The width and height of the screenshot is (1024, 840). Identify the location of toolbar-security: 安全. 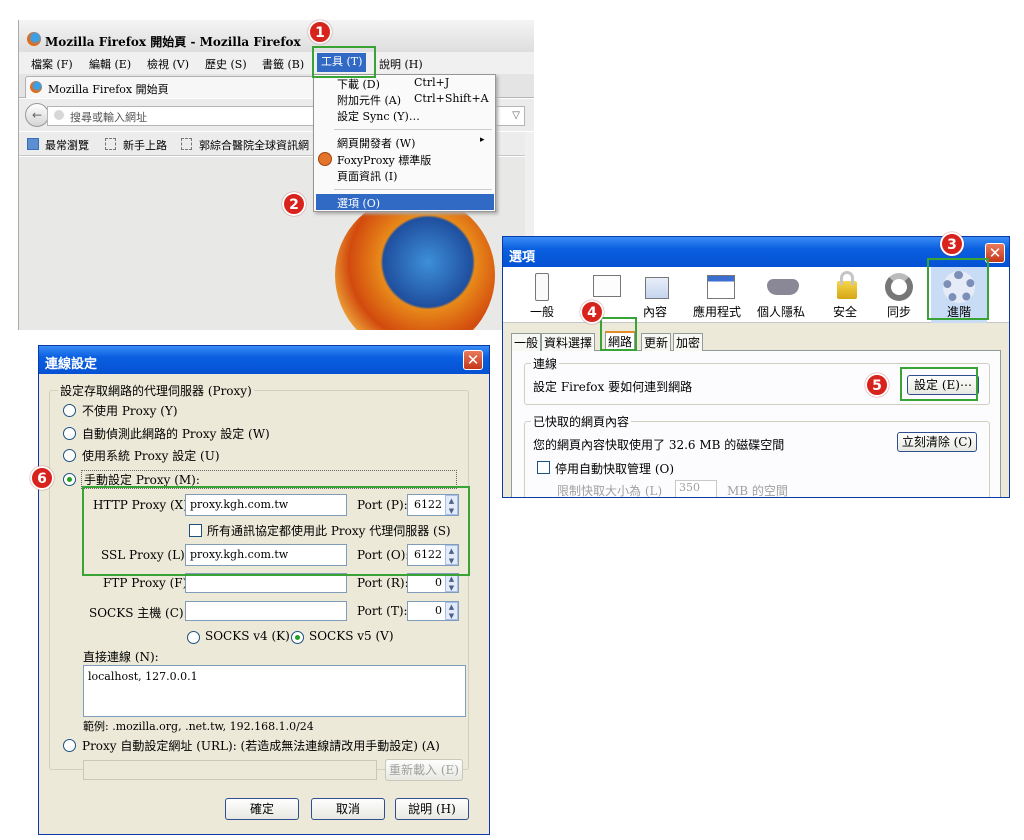
(847, 295).